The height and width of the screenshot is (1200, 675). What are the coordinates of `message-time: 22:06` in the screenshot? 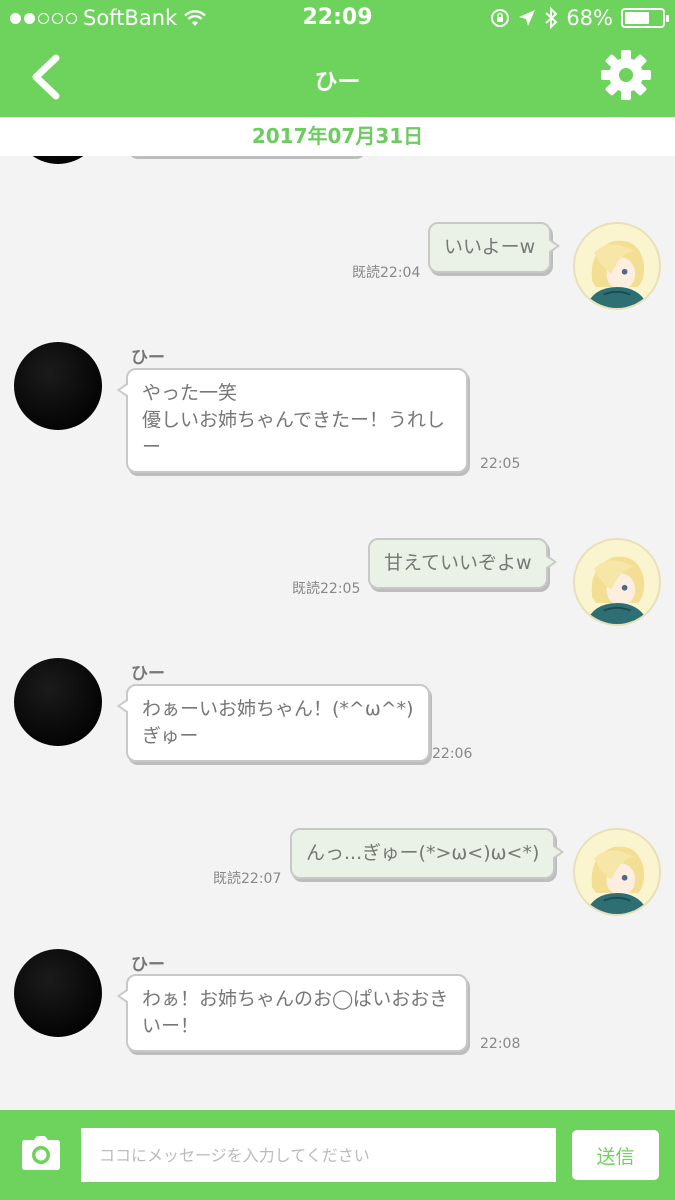 It's located at (452, 754).